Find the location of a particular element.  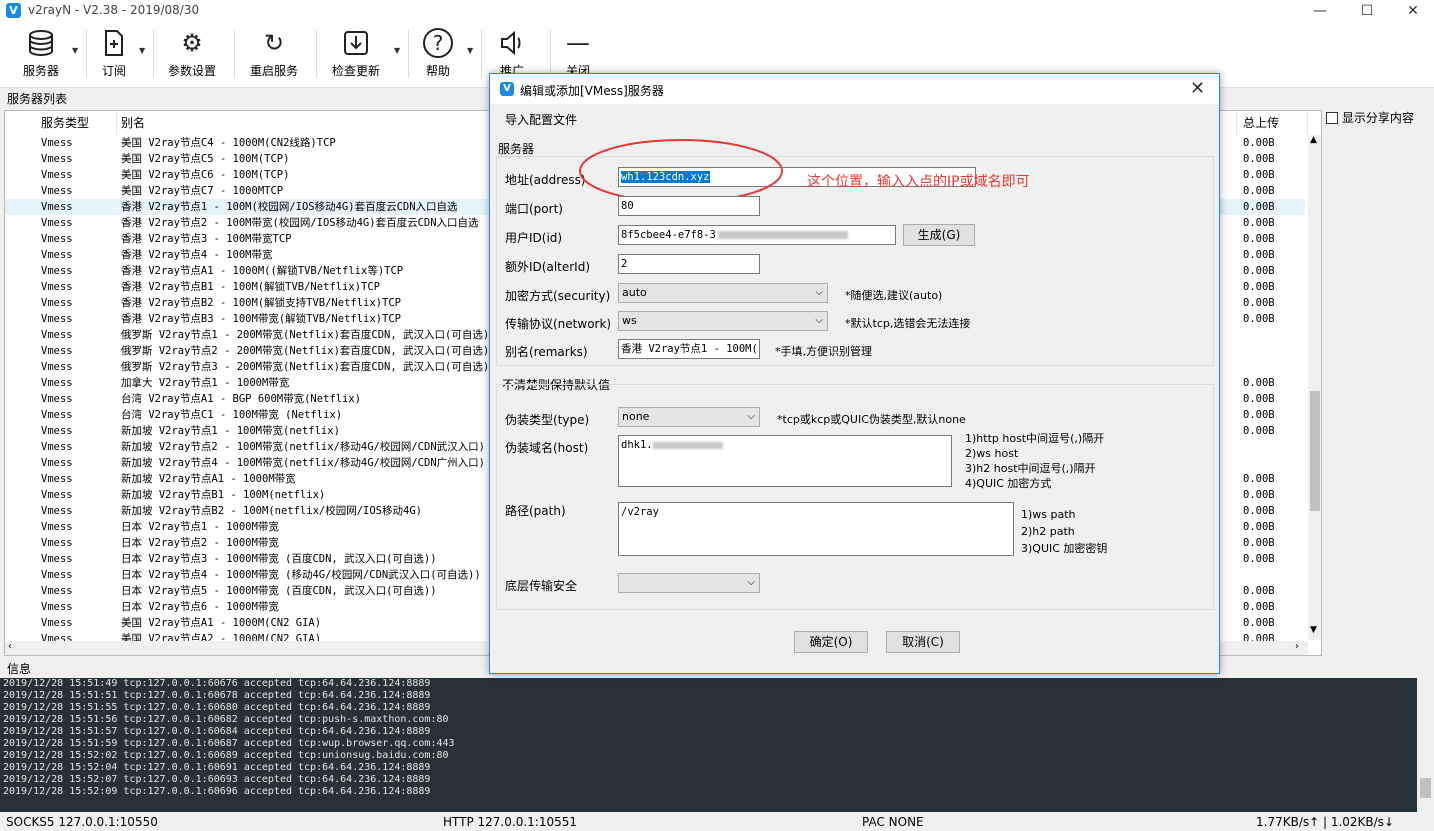

subscribe-button: 订阅 is located at coordinates (114, 54).